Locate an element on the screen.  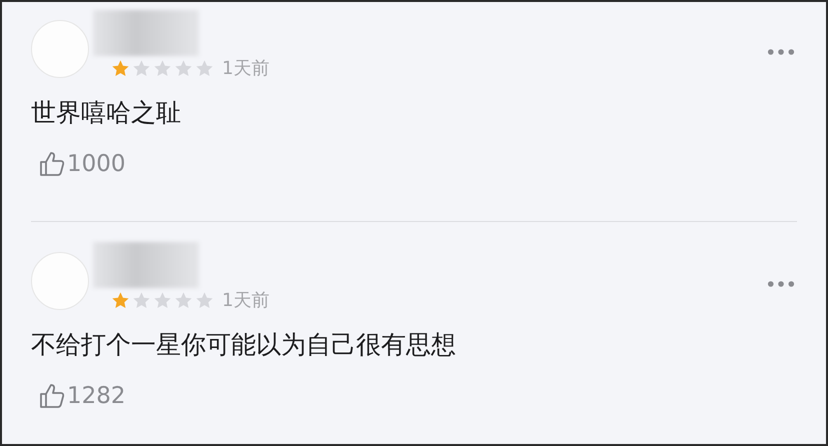
comment-text: 世界嘻哈之耻 is located at coordinates (106, 113).